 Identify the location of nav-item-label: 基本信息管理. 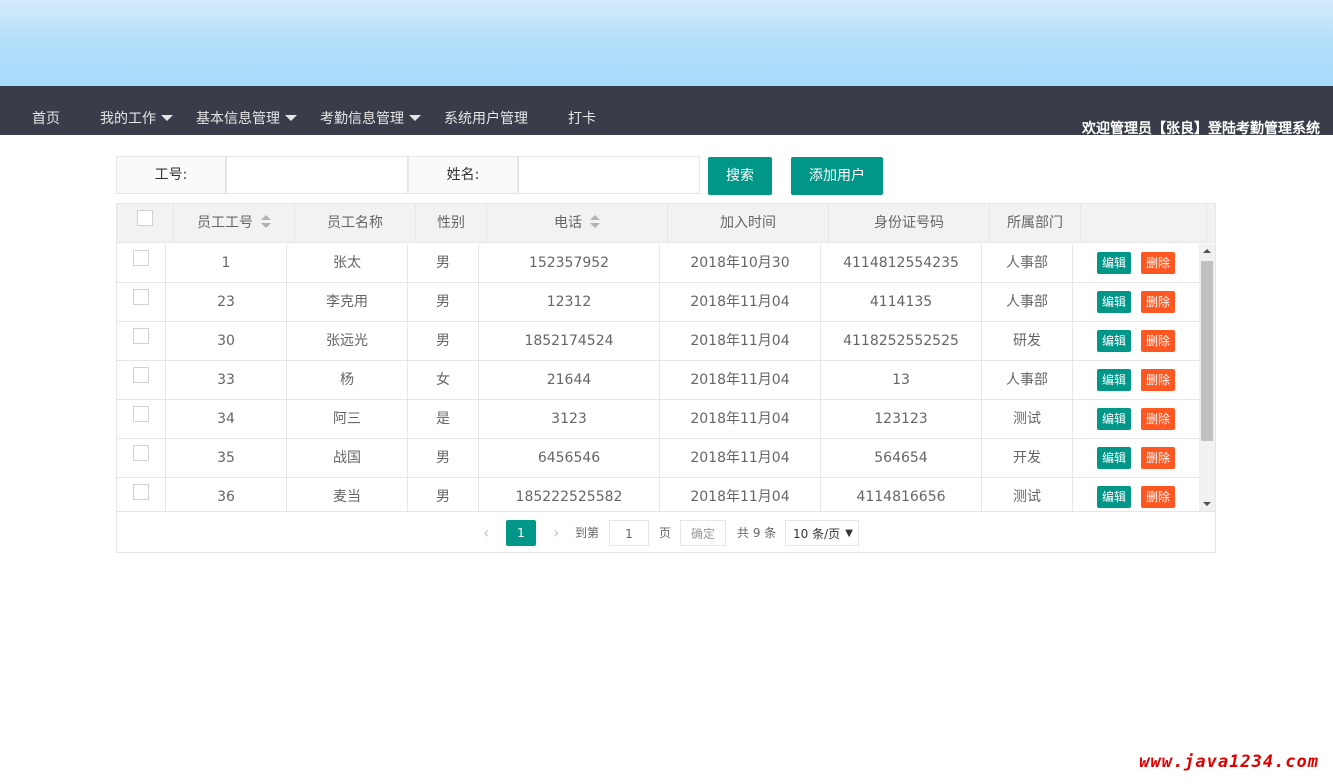
(238, 119).